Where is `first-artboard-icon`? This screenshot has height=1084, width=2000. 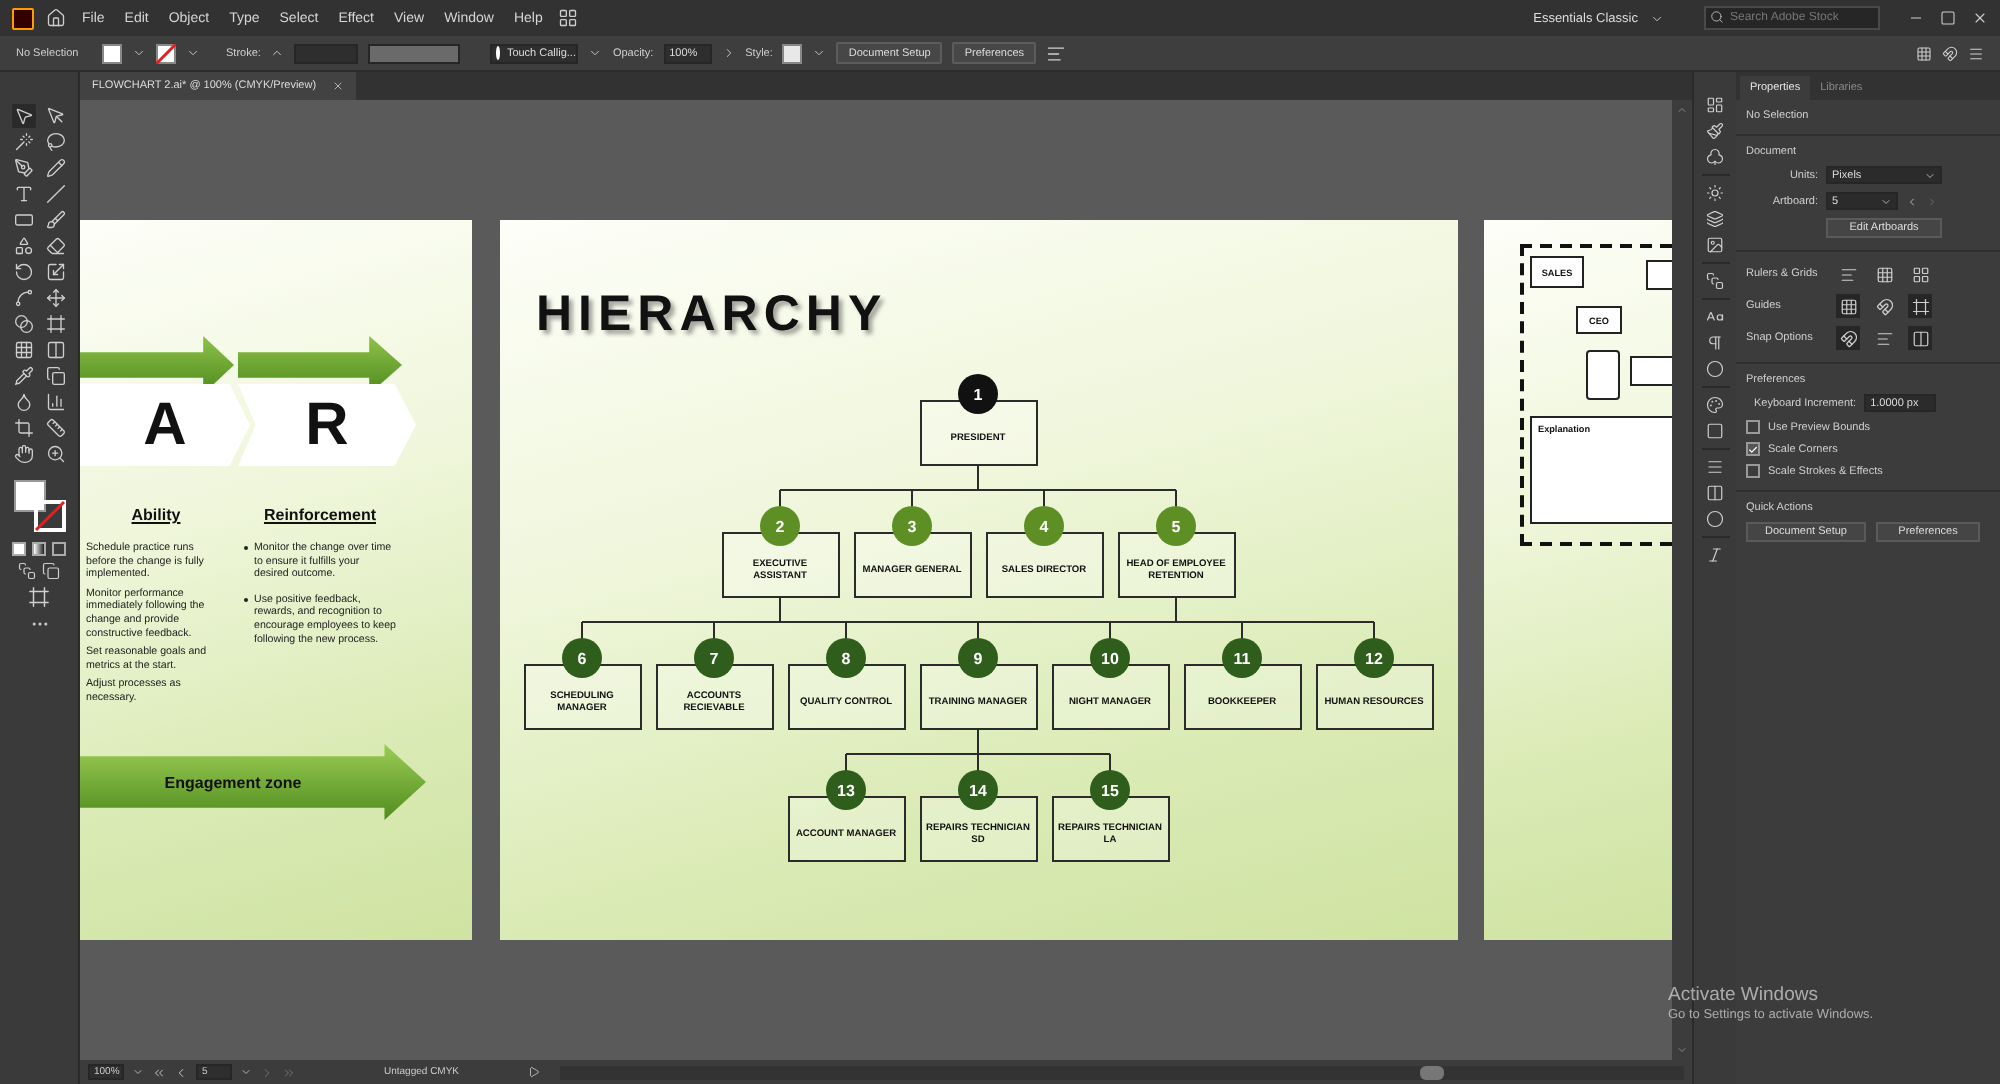 first-artboard-icon is located at coordinates (159, 1072).